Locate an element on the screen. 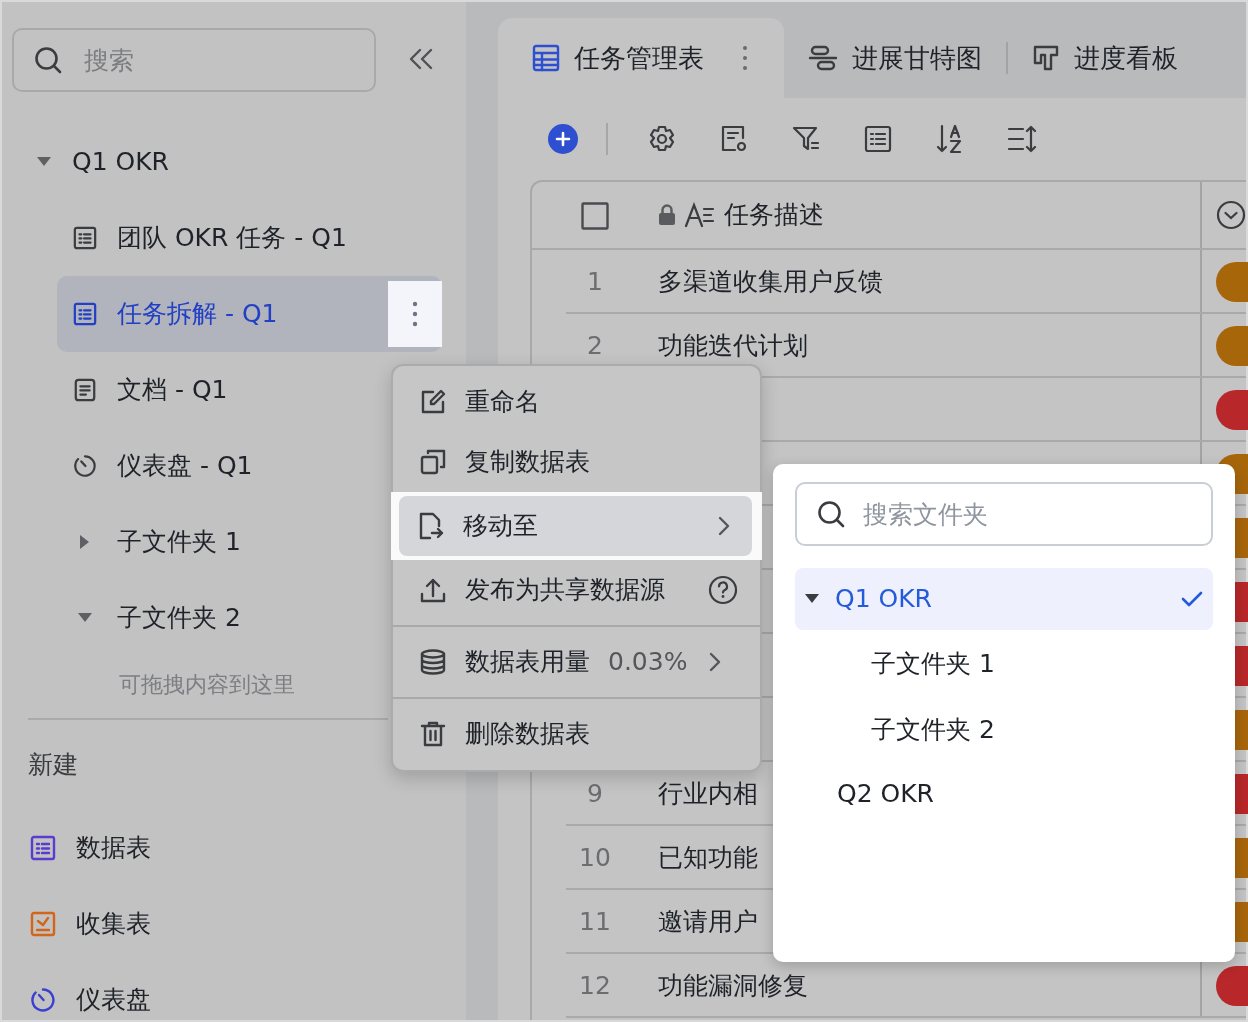 This screenshot has width=1248, height=1022. new-item-link: 收集表 is located at coordinates (113, 924).